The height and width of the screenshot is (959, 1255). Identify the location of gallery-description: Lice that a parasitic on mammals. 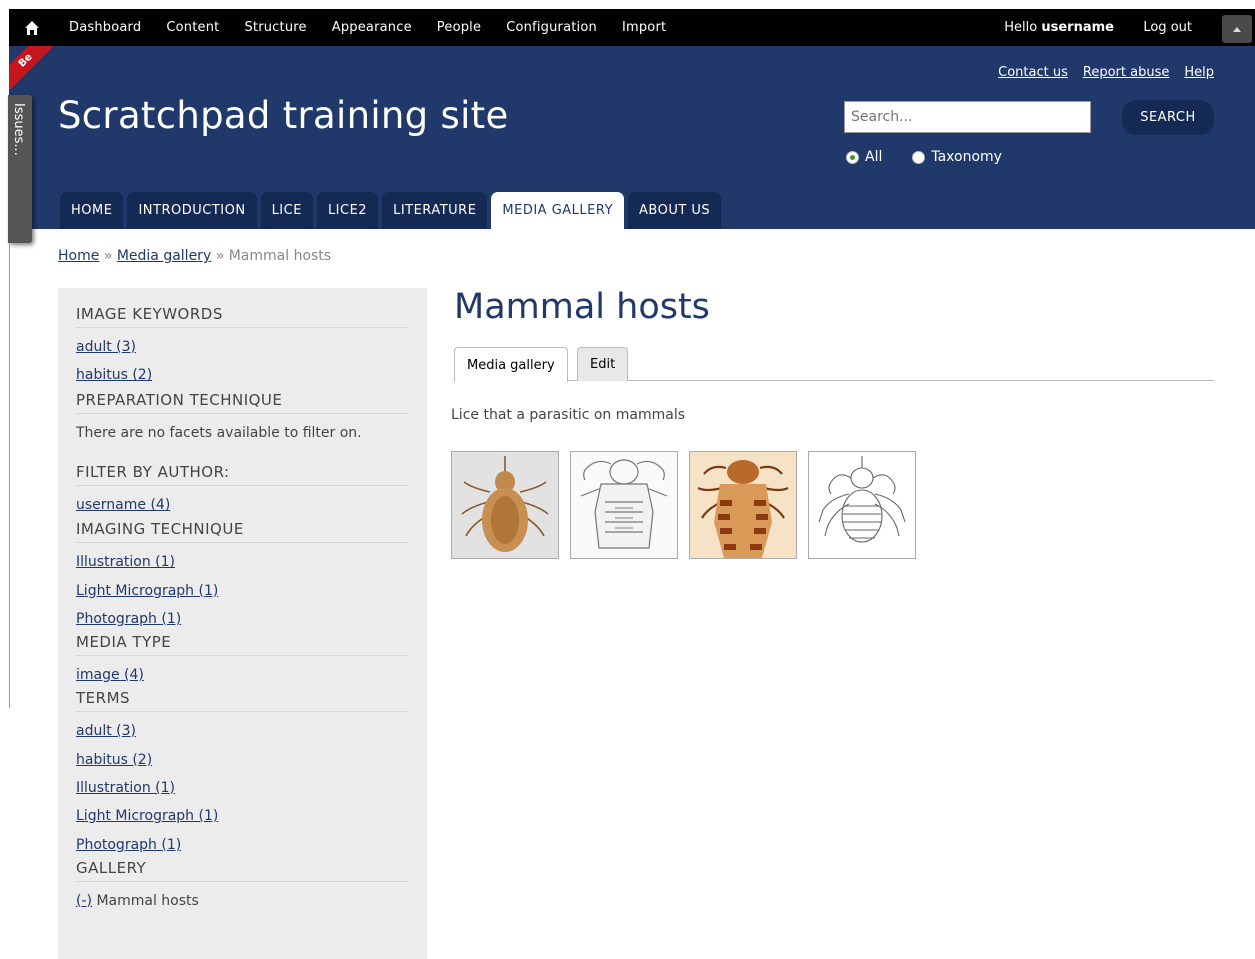
(568, 415).